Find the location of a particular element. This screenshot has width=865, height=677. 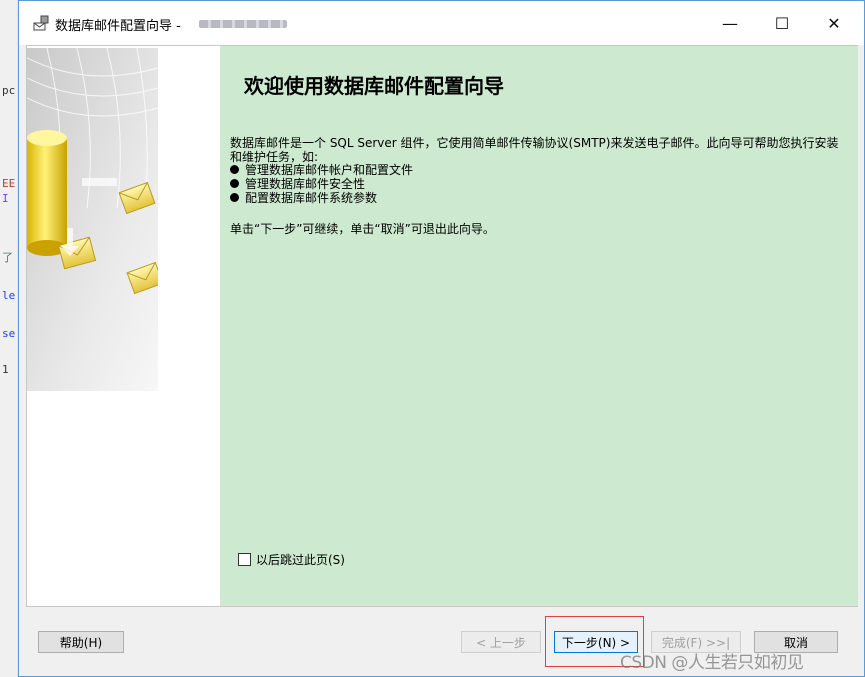

window-title: 数据库邮件配置向导 - is located at coordinates (118, 26).